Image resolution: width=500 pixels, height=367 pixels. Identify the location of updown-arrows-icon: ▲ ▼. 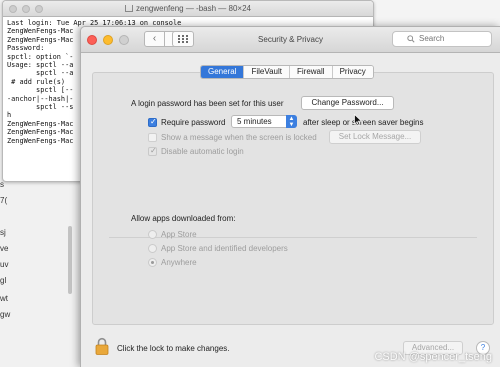
(291, 121).